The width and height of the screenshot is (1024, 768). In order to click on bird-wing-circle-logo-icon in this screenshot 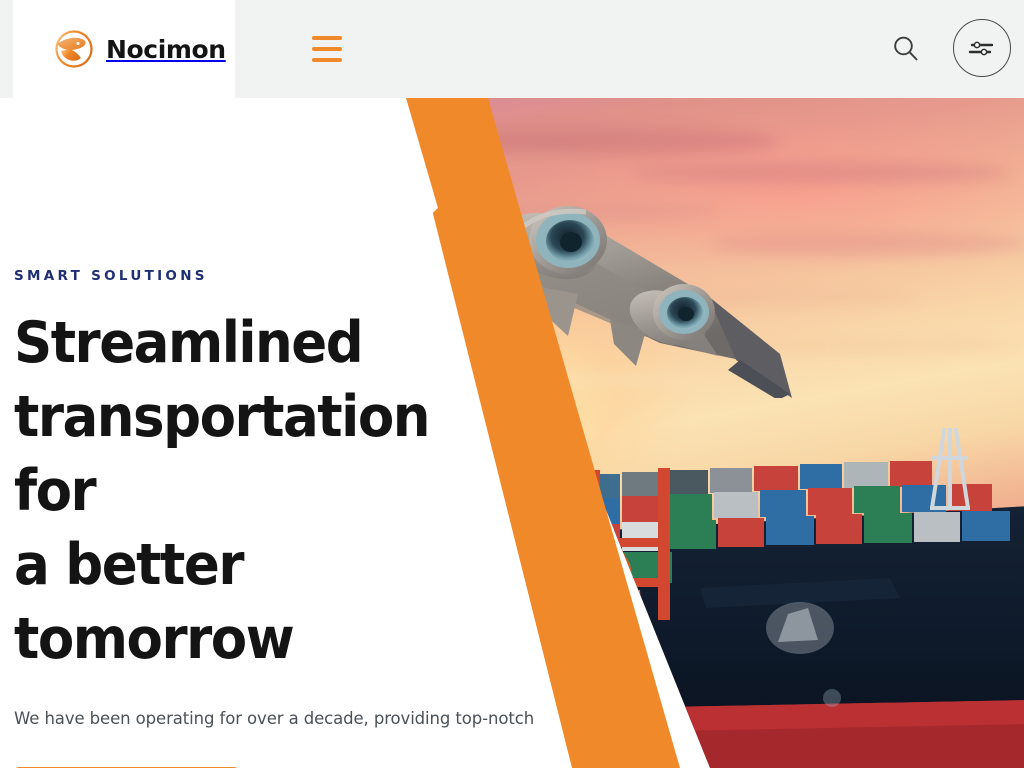, I will do `click(65, 49)`.